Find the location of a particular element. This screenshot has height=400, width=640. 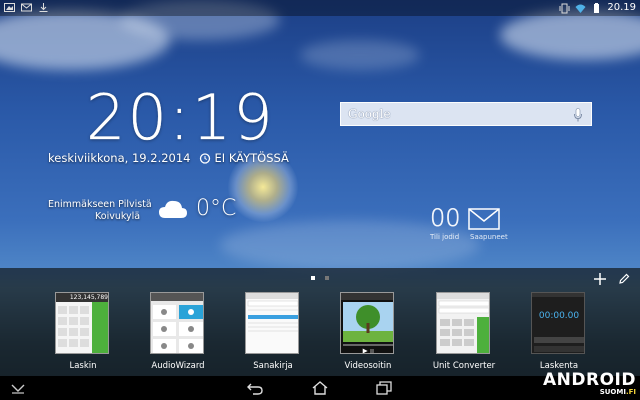

video-tree-preview-icon is located at coordinates (367, 323).